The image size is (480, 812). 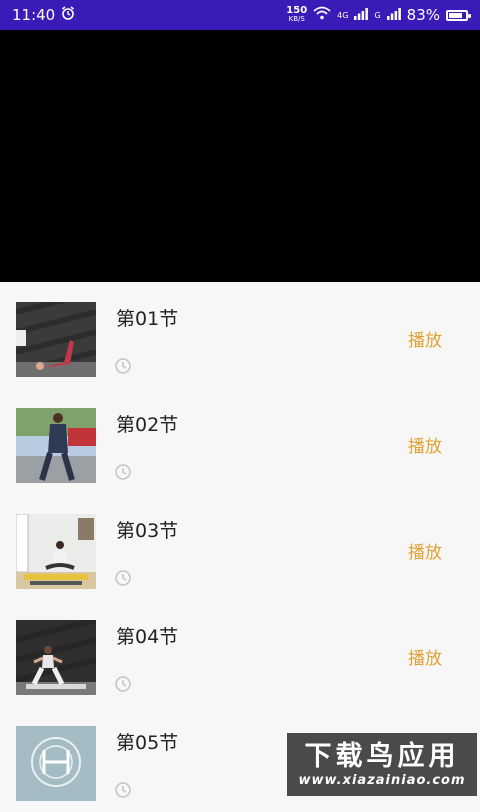 I want to click on signal-type-2: G, so click(x=377, y=15).